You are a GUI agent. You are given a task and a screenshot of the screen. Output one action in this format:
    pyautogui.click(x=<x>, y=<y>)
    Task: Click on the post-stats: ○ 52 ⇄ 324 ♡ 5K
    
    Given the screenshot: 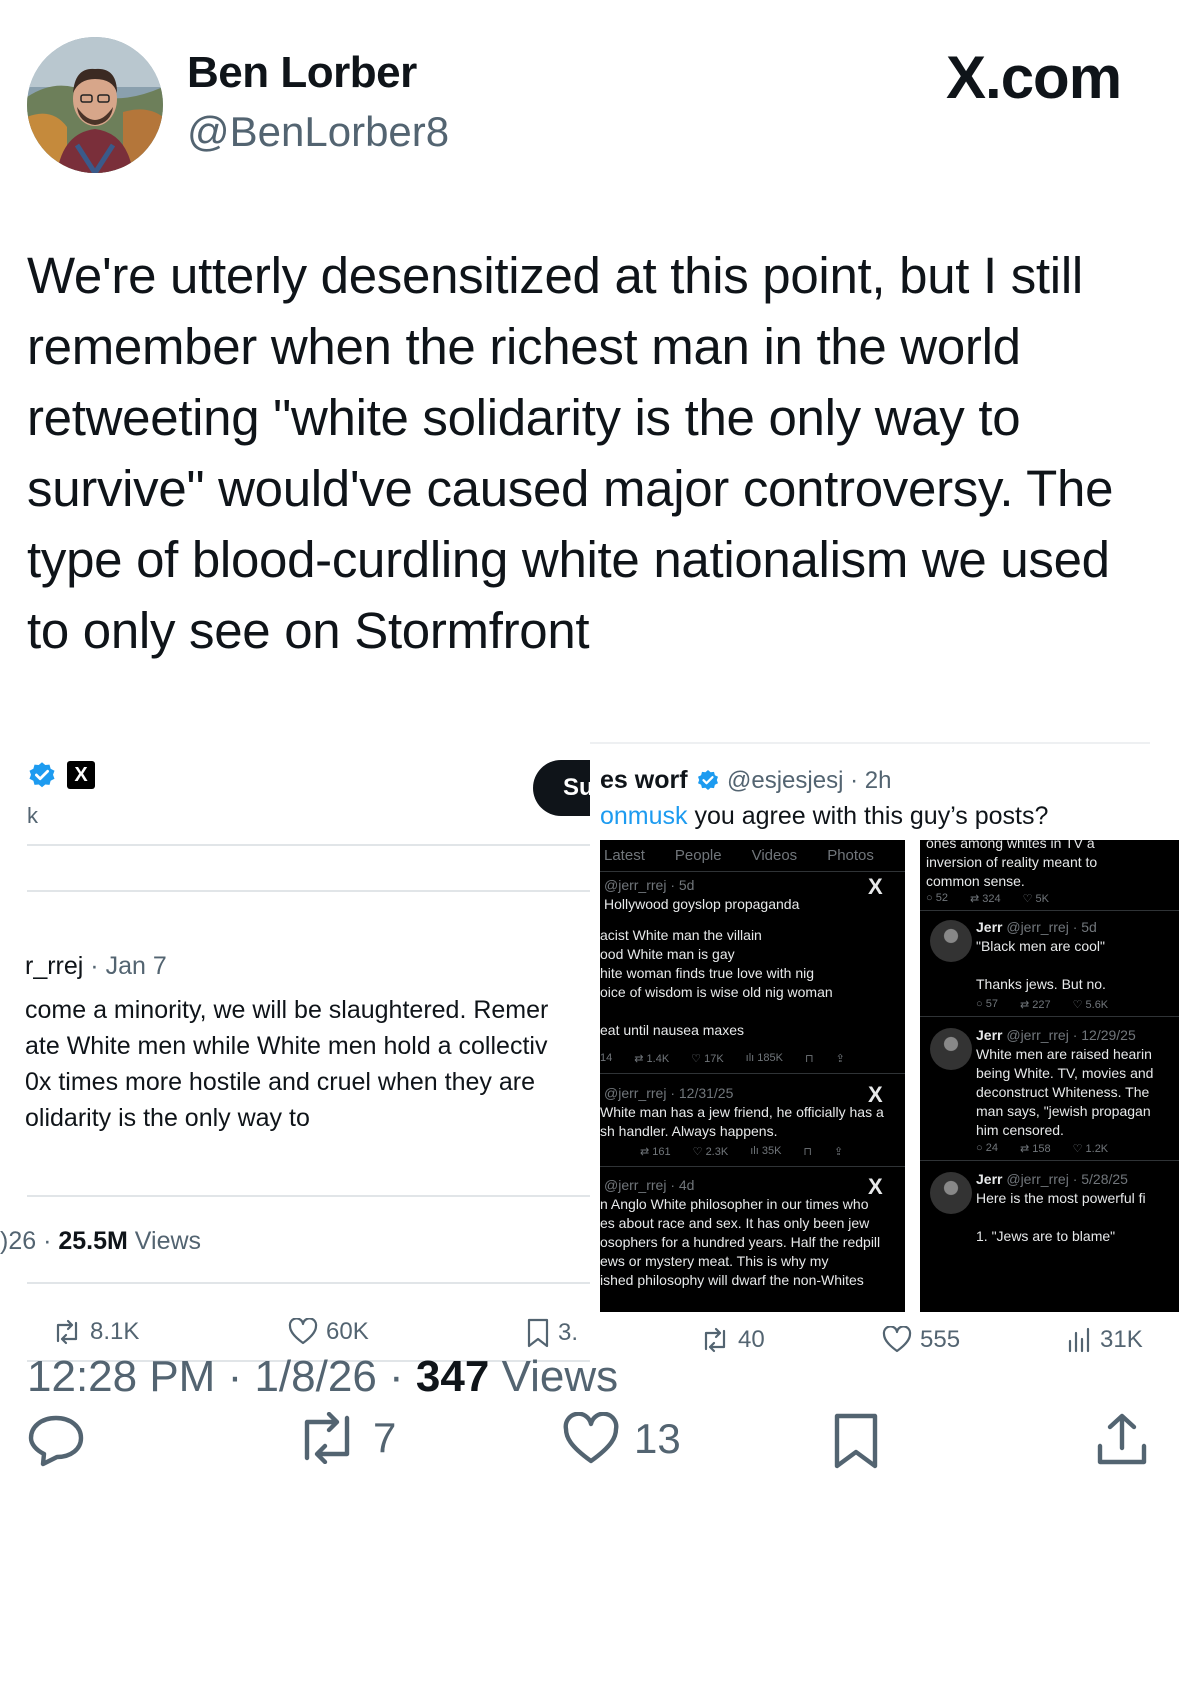 What is the action you would take?
    pyautogui.click(x=987, y=898)
    